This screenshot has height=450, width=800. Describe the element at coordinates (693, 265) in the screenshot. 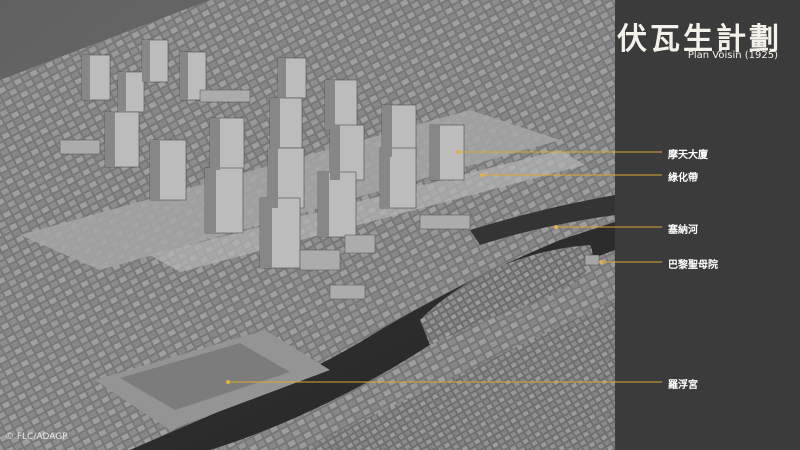

I see `annotation-notre-dame: 巴黎聖母院` at that location.